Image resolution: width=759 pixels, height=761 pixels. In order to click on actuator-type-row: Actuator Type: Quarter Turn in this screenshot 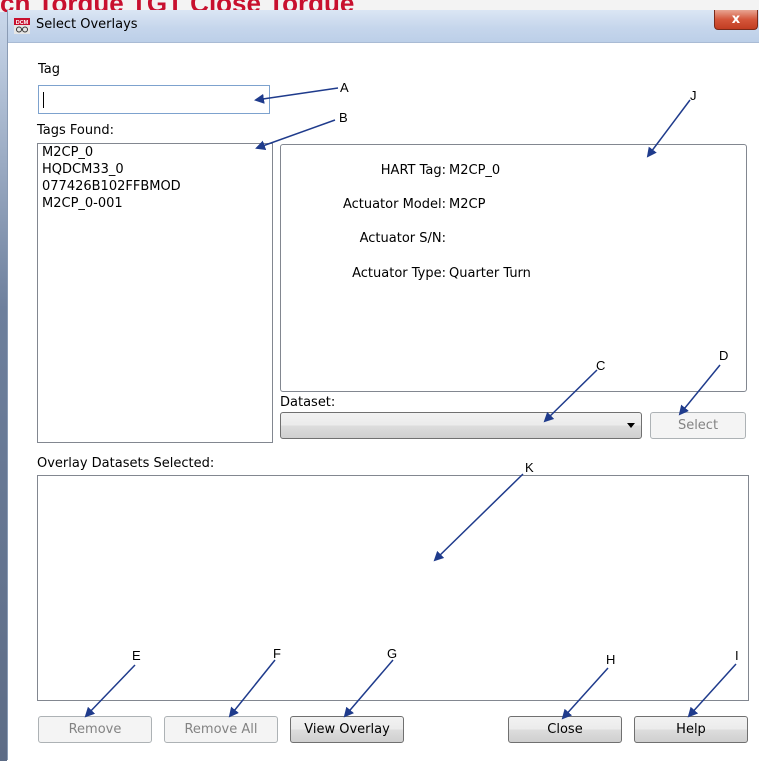, I will do `click(513, 275)`.